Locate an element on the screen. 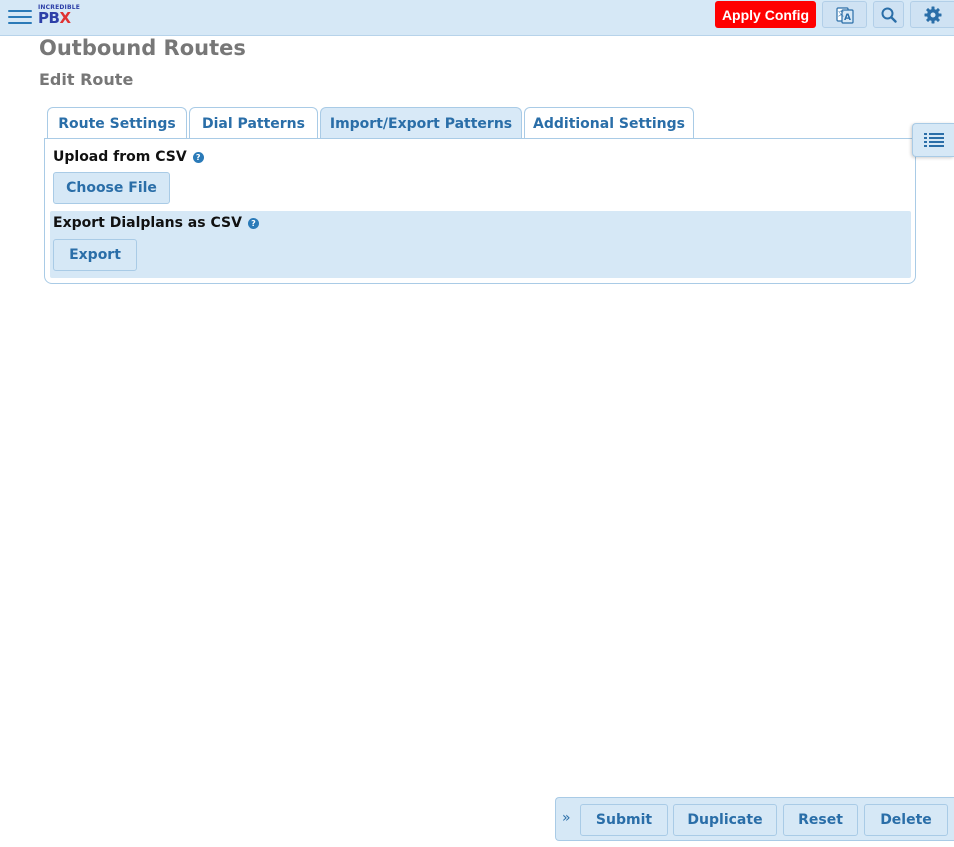 Image resolution: width=954 pixels, height=847 pixels. tab-route-settings: Route Settings is located at coordinates (117, 123).